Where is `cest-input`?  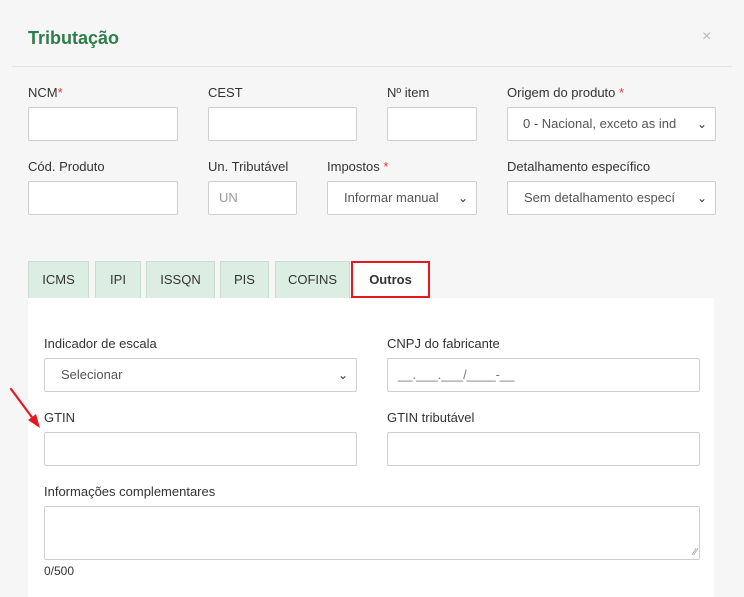 cest-input is located at coordinates (282, 124).